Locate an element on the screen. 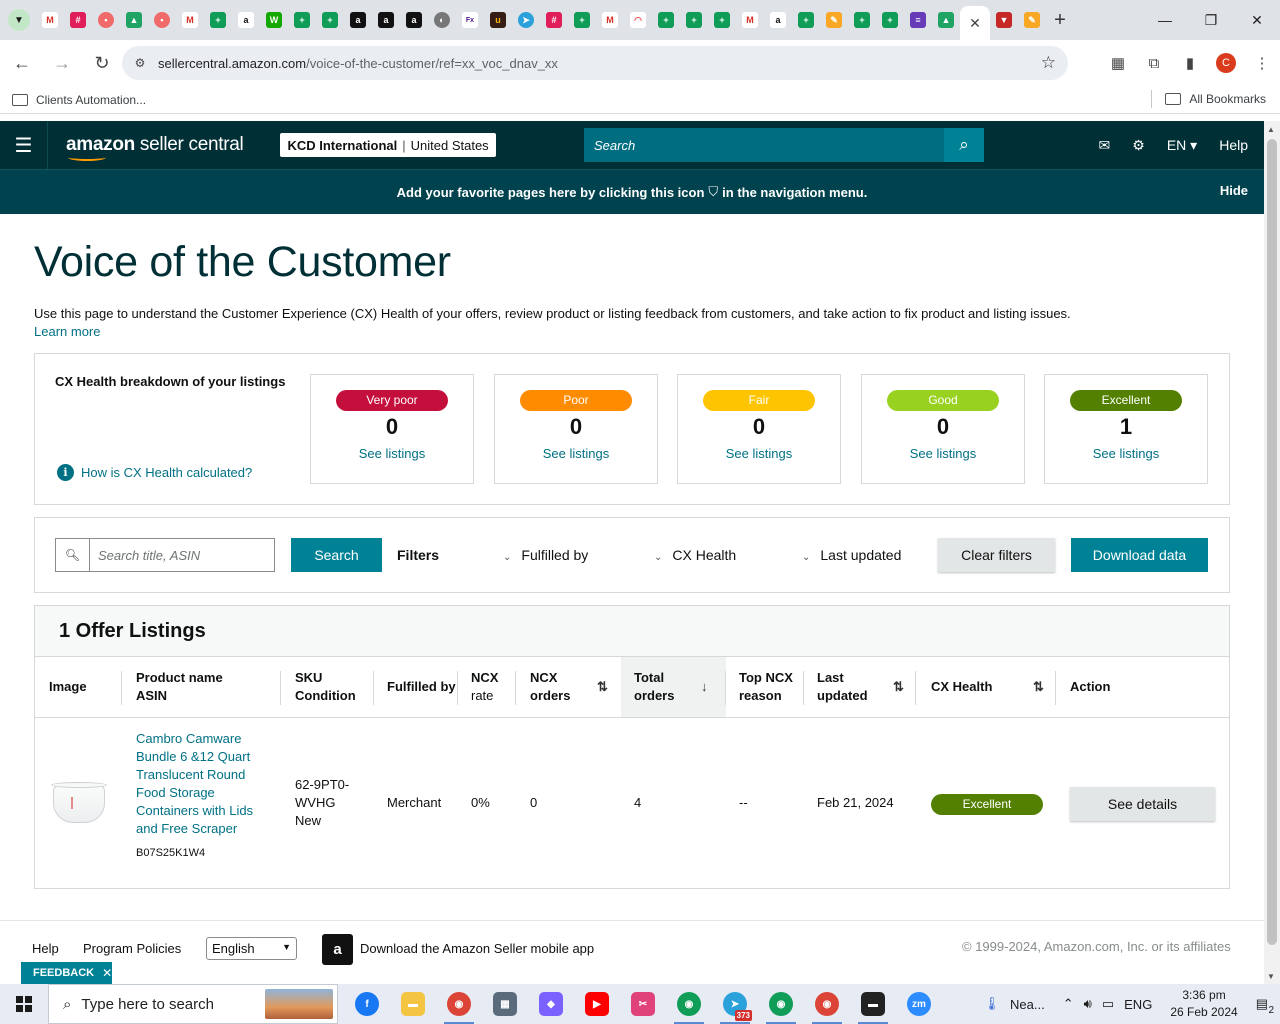 The image size is (1280, 1024). tab-rainbow: ◠ is located at coordinates (638, 20).